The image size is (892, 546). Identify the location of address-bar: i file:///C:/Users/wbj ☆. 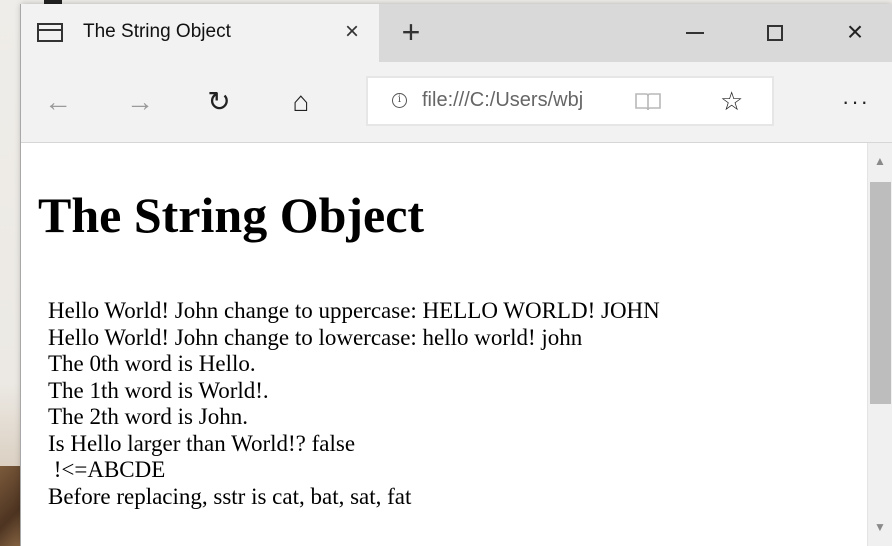
(570, 101).